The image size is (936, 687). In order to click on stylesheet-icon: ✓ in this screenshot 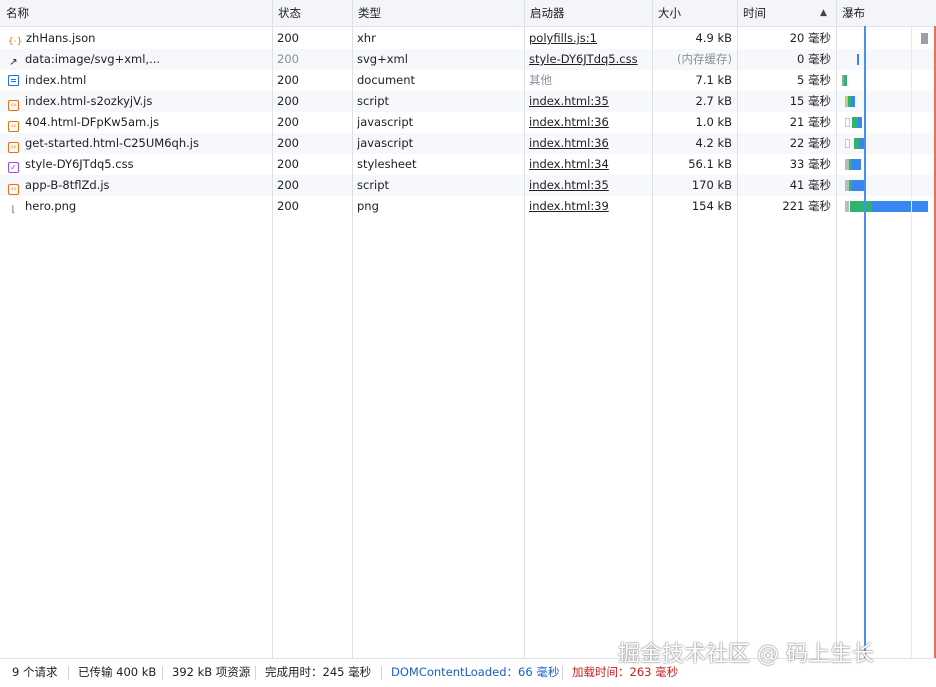, I will do `click(13, 167)`.